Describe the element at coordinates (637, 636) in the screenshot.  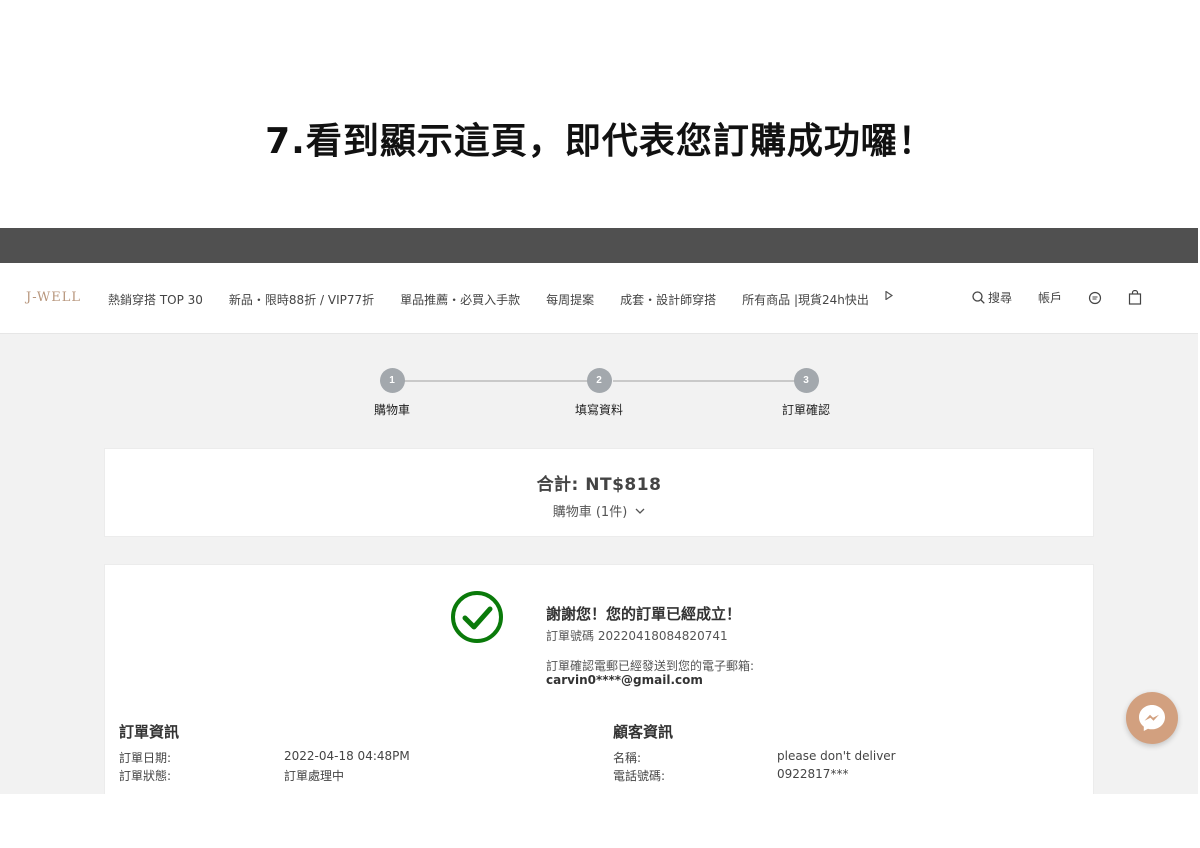
I see `order-number: 訂單號碼 20220418084820741` at that location.